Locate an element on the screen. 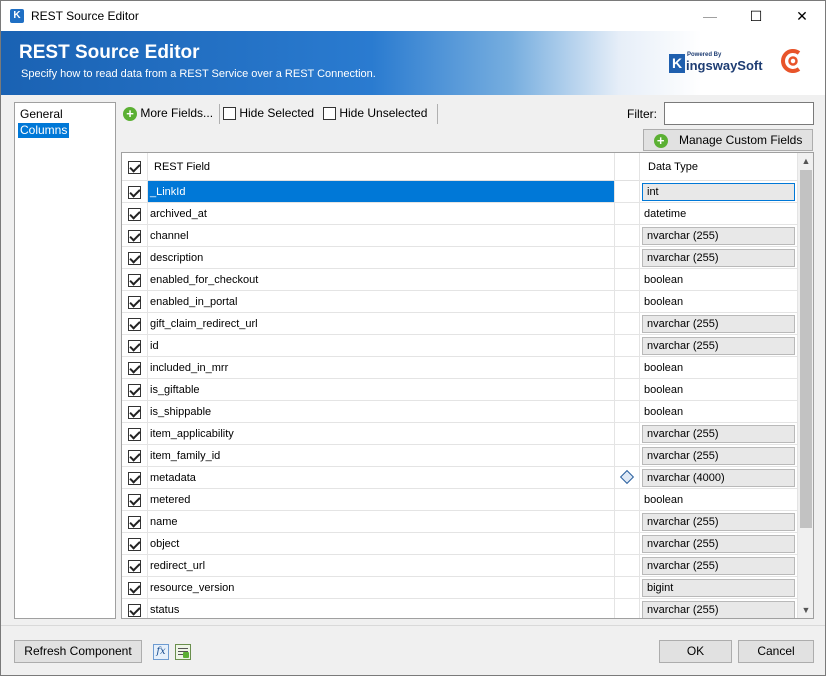 The width and height of the screenshot is (826, 676). rest-field-name: name is located at coordinates (381, 522).